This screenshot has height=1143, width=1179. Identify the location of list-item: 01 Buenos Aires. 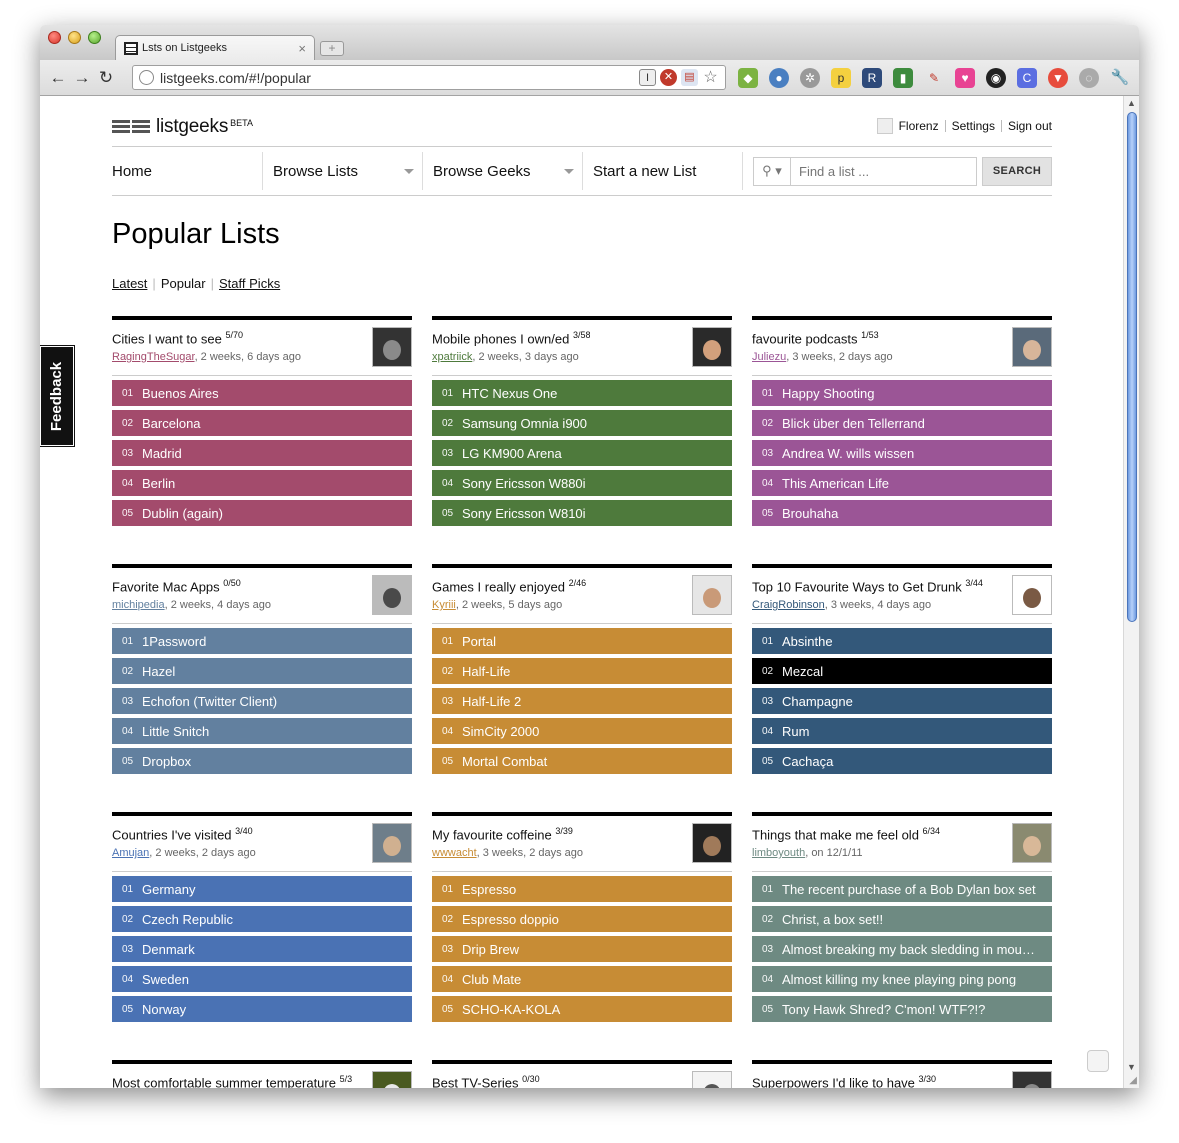
(262, 393).